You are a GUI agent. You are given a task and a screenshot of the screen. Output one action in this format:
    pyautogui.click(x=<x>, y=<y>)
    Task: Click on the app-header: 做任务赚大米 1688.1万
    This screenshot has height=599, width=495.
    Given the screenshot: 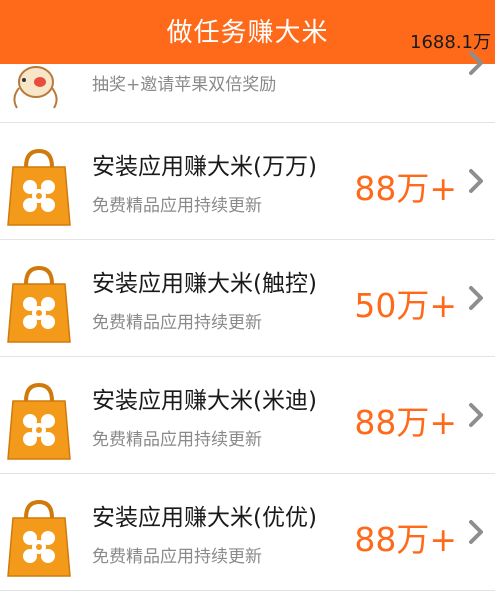 What is the action you would take?
    pyautogui.click(x=247, y=32)
    